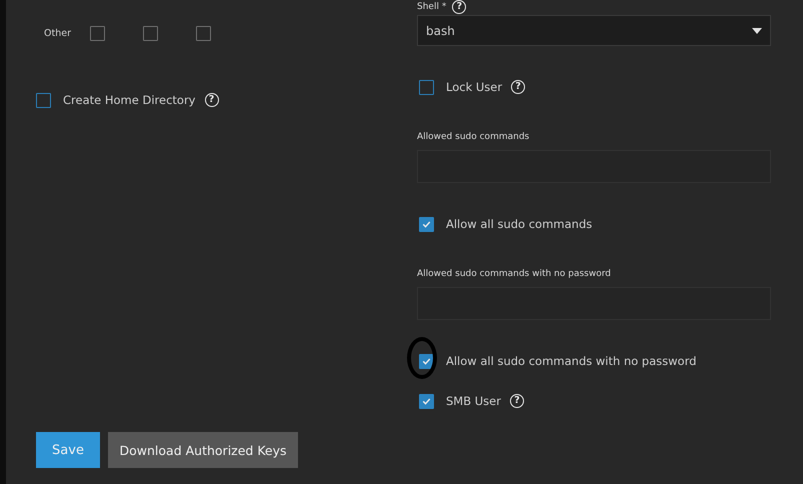  Describe the element at coordinates (757, 31) in the screenshot. I see `caret-icon` at that location.